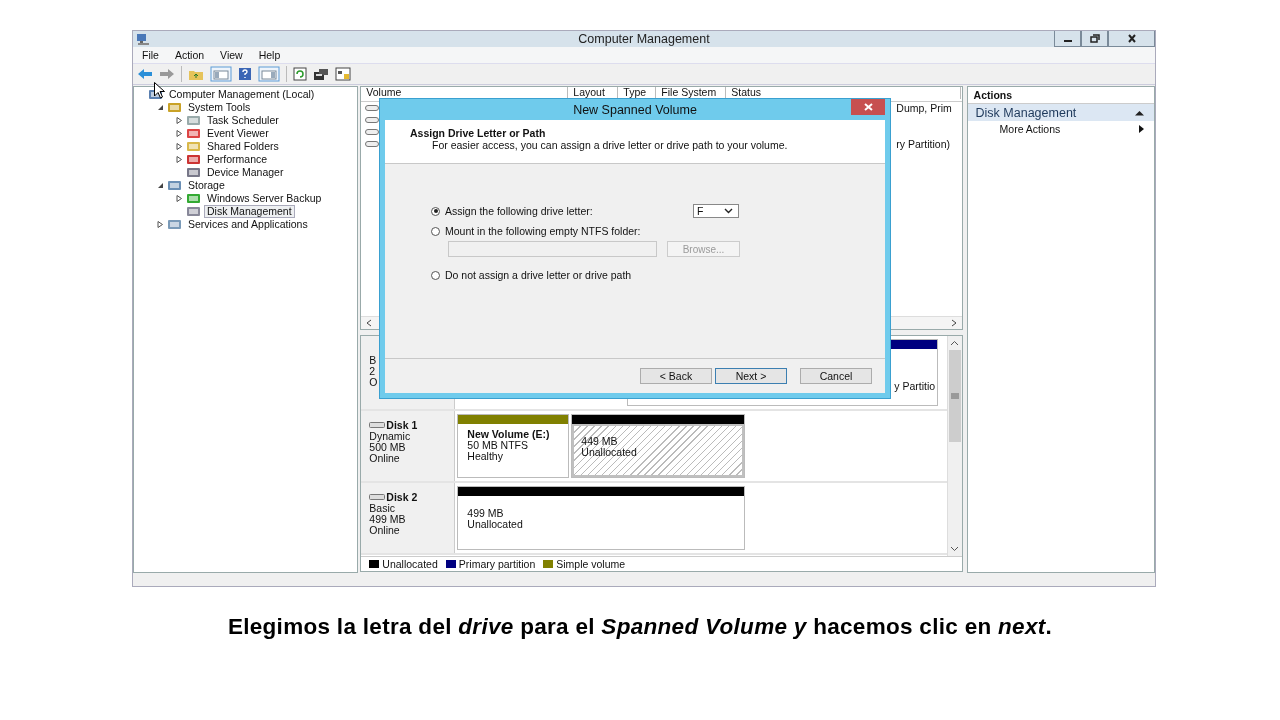  I want to click on option-label: Assign the following drive letter:, so click(566, 211).